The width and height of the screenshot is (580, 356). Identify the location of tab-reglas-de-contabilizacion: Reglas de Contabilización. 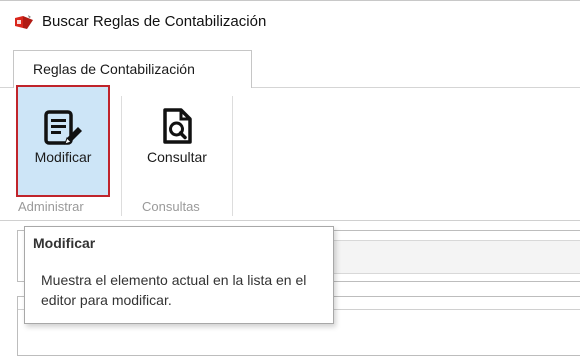
(132, 69).